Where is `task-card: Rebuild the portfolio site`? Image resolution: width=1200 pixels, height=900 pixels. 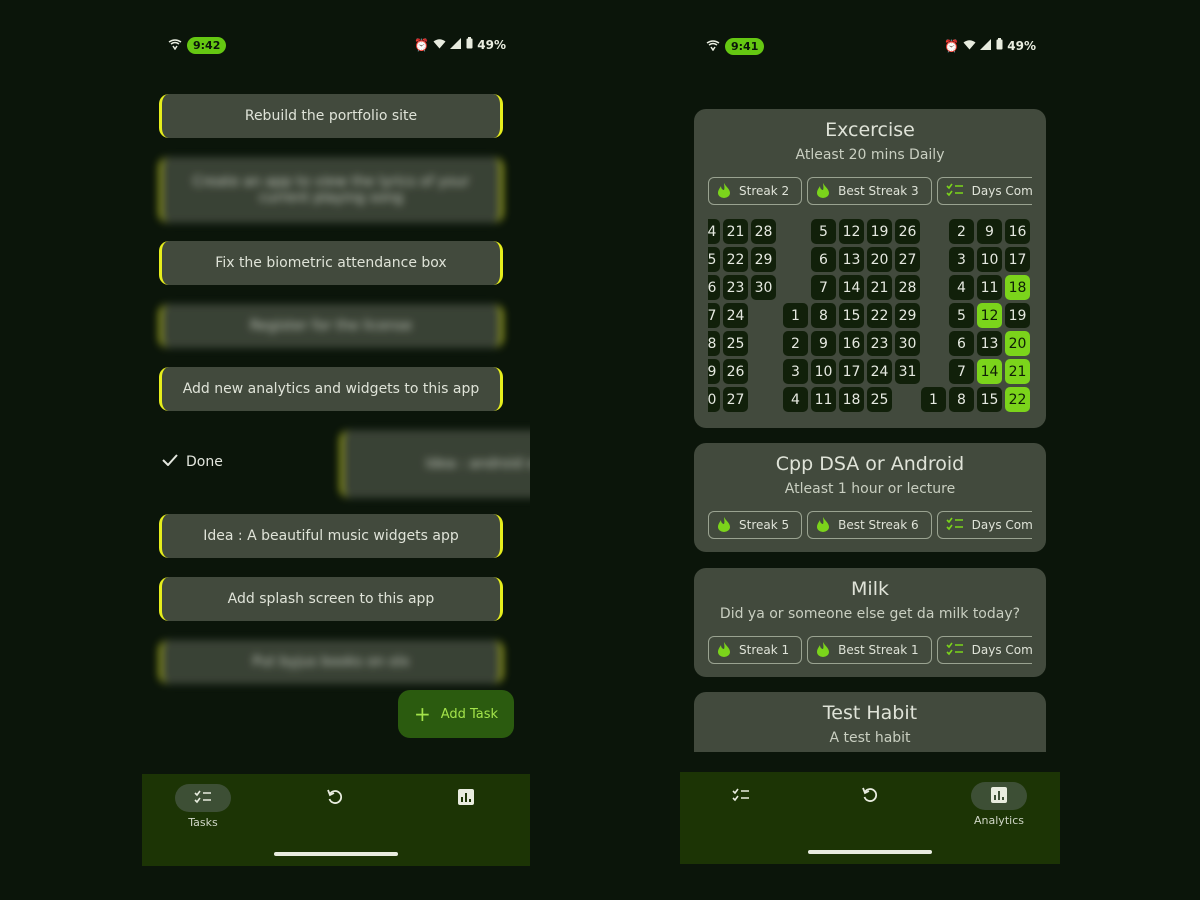
task-card: Rebuild the portfolio site is located at coordinates (331, 116).